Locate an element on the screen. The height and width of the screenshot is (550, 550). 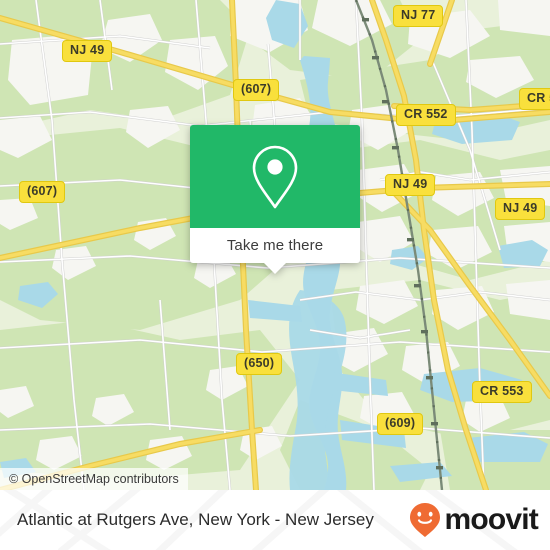
road-shield-rt-650: (650) is located at coordinates (259, 364).